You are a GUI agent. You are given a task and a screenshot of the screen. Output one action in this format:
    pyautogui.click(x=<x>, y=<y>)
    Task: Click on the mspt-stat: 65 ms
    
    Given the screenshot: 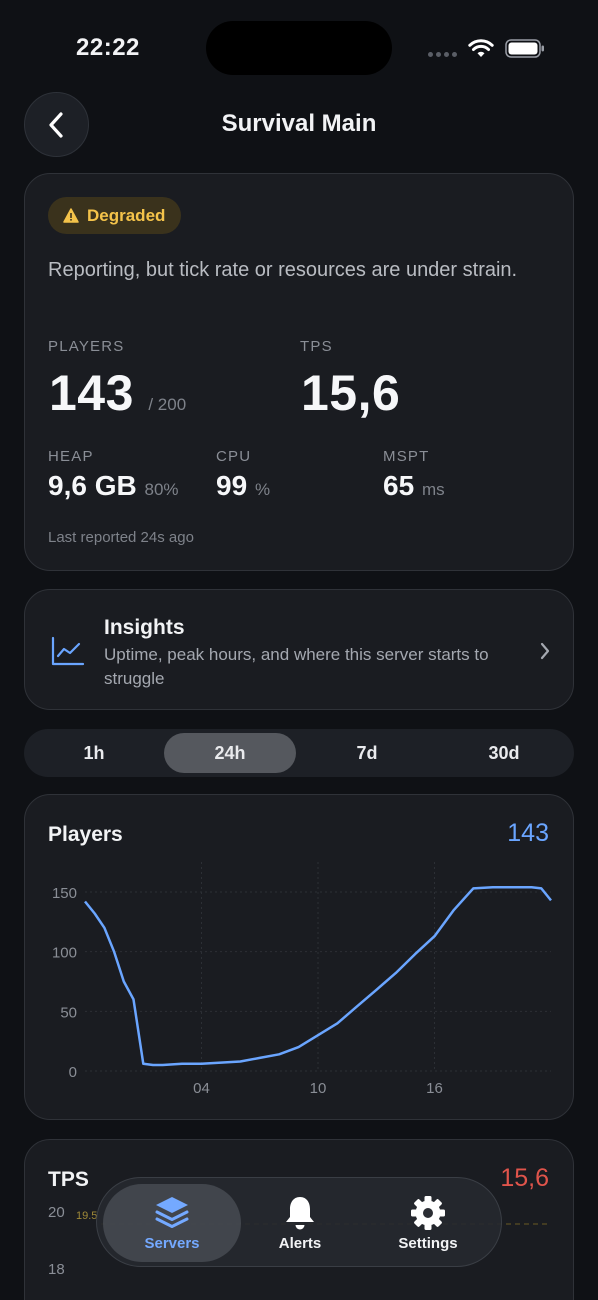 What is the action you would take?
    pyautogui.click(x=414, y=486)
    